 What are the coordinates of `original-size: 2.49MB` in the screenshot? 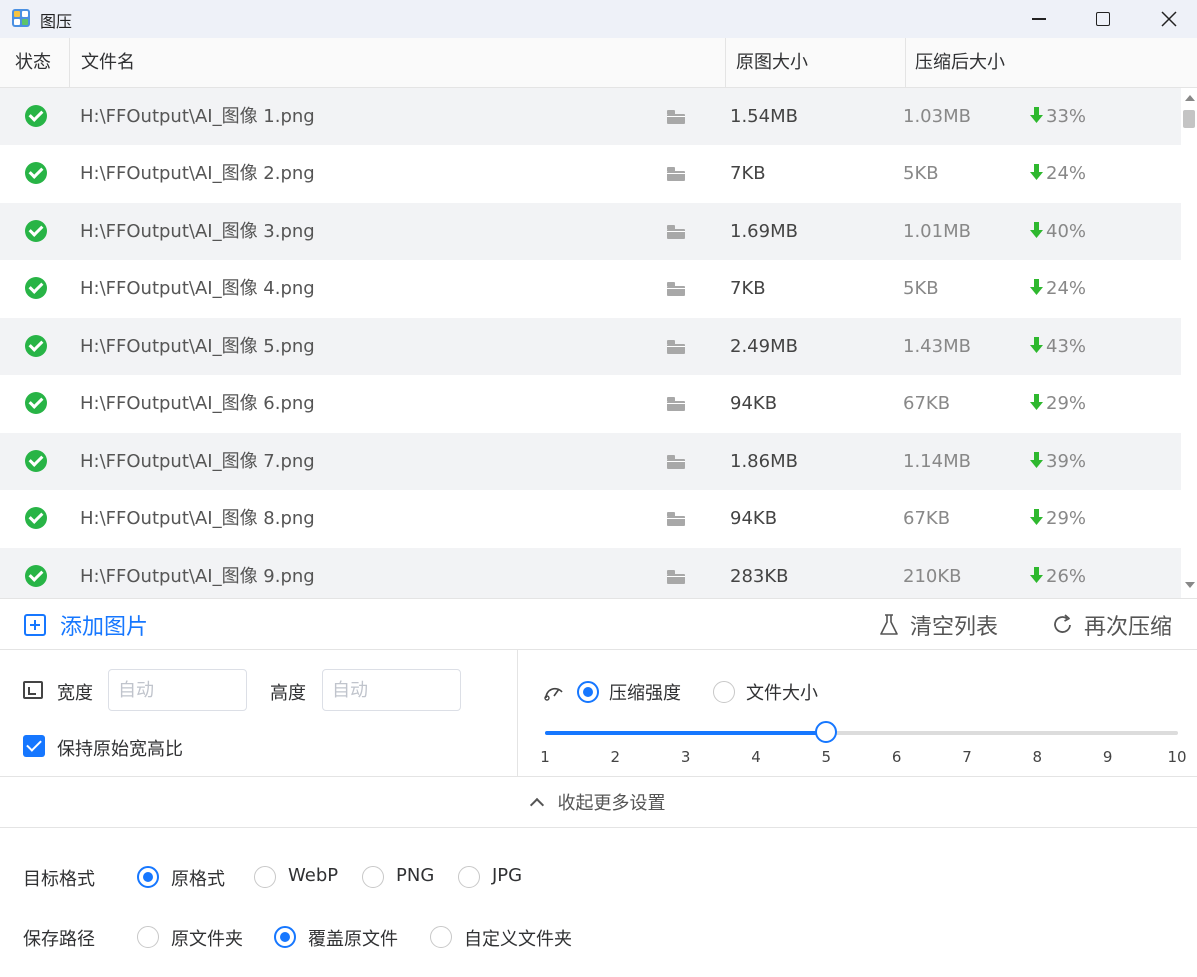 It's located at (764, 346).